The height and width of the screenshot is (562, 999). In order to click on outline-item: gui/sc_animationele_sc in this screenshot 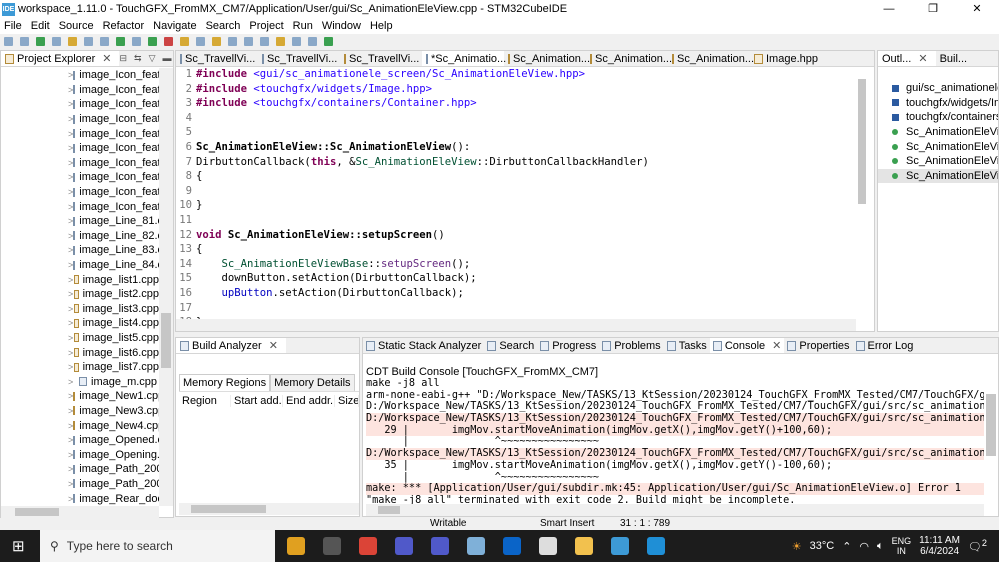, I will do `click(938, 88)`.